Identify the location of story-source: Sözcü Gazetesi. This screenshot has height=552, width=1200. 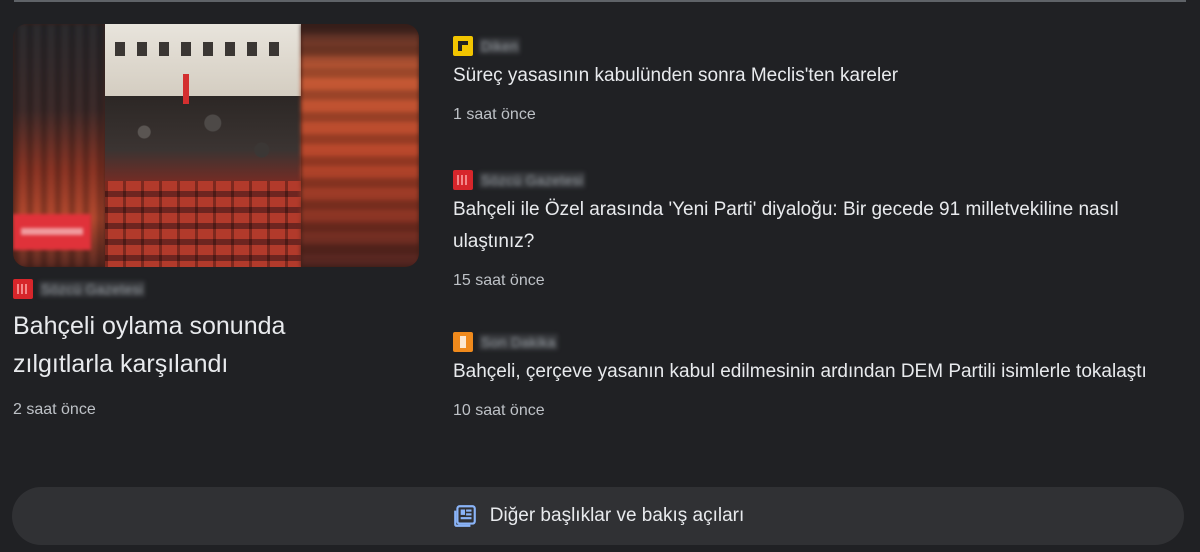
(813, 180).